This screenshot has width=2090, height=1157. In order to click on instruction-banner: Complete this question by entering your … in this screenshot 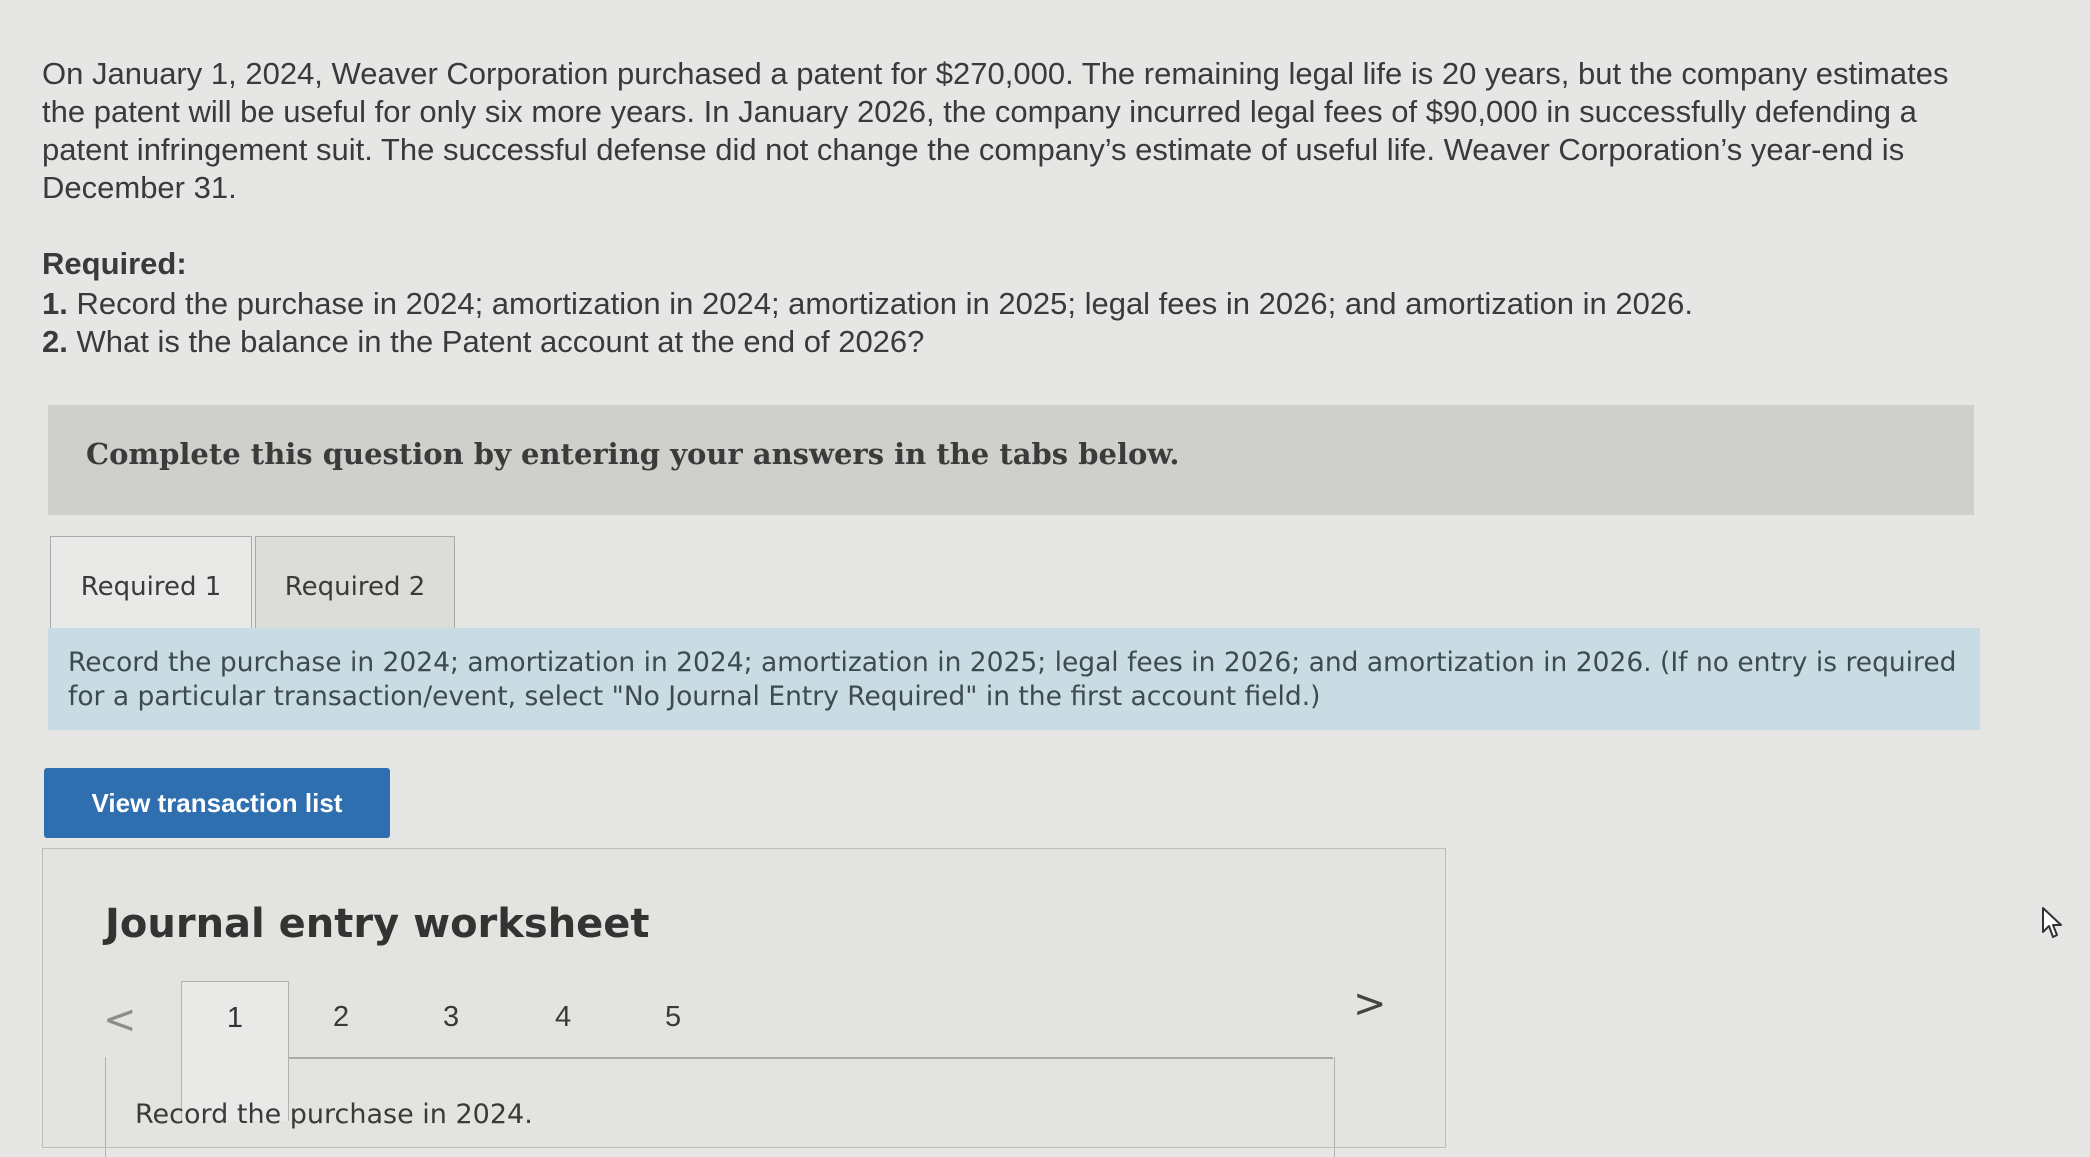, I will do `click(1011, 460)`.